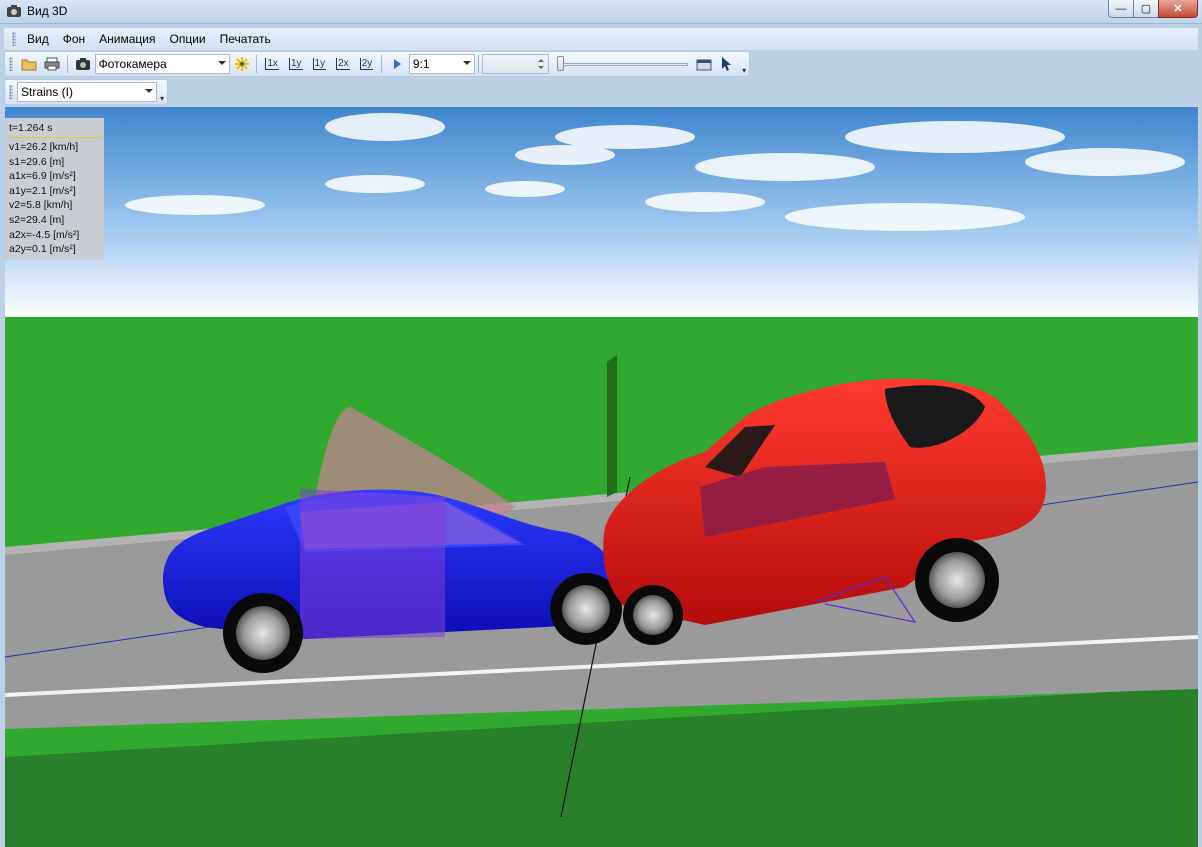  I want to click on scale-select: 9:1, so click(442, 64).